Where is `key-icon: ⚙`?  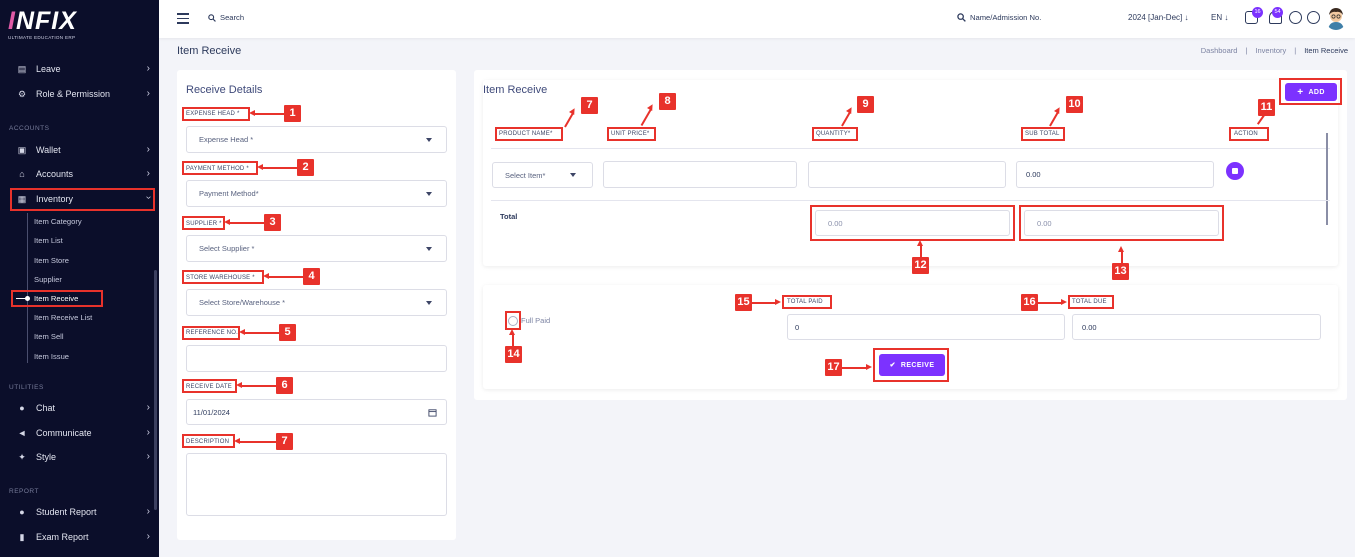
key-icon: ⚙ is located at coordinates (22, 94).